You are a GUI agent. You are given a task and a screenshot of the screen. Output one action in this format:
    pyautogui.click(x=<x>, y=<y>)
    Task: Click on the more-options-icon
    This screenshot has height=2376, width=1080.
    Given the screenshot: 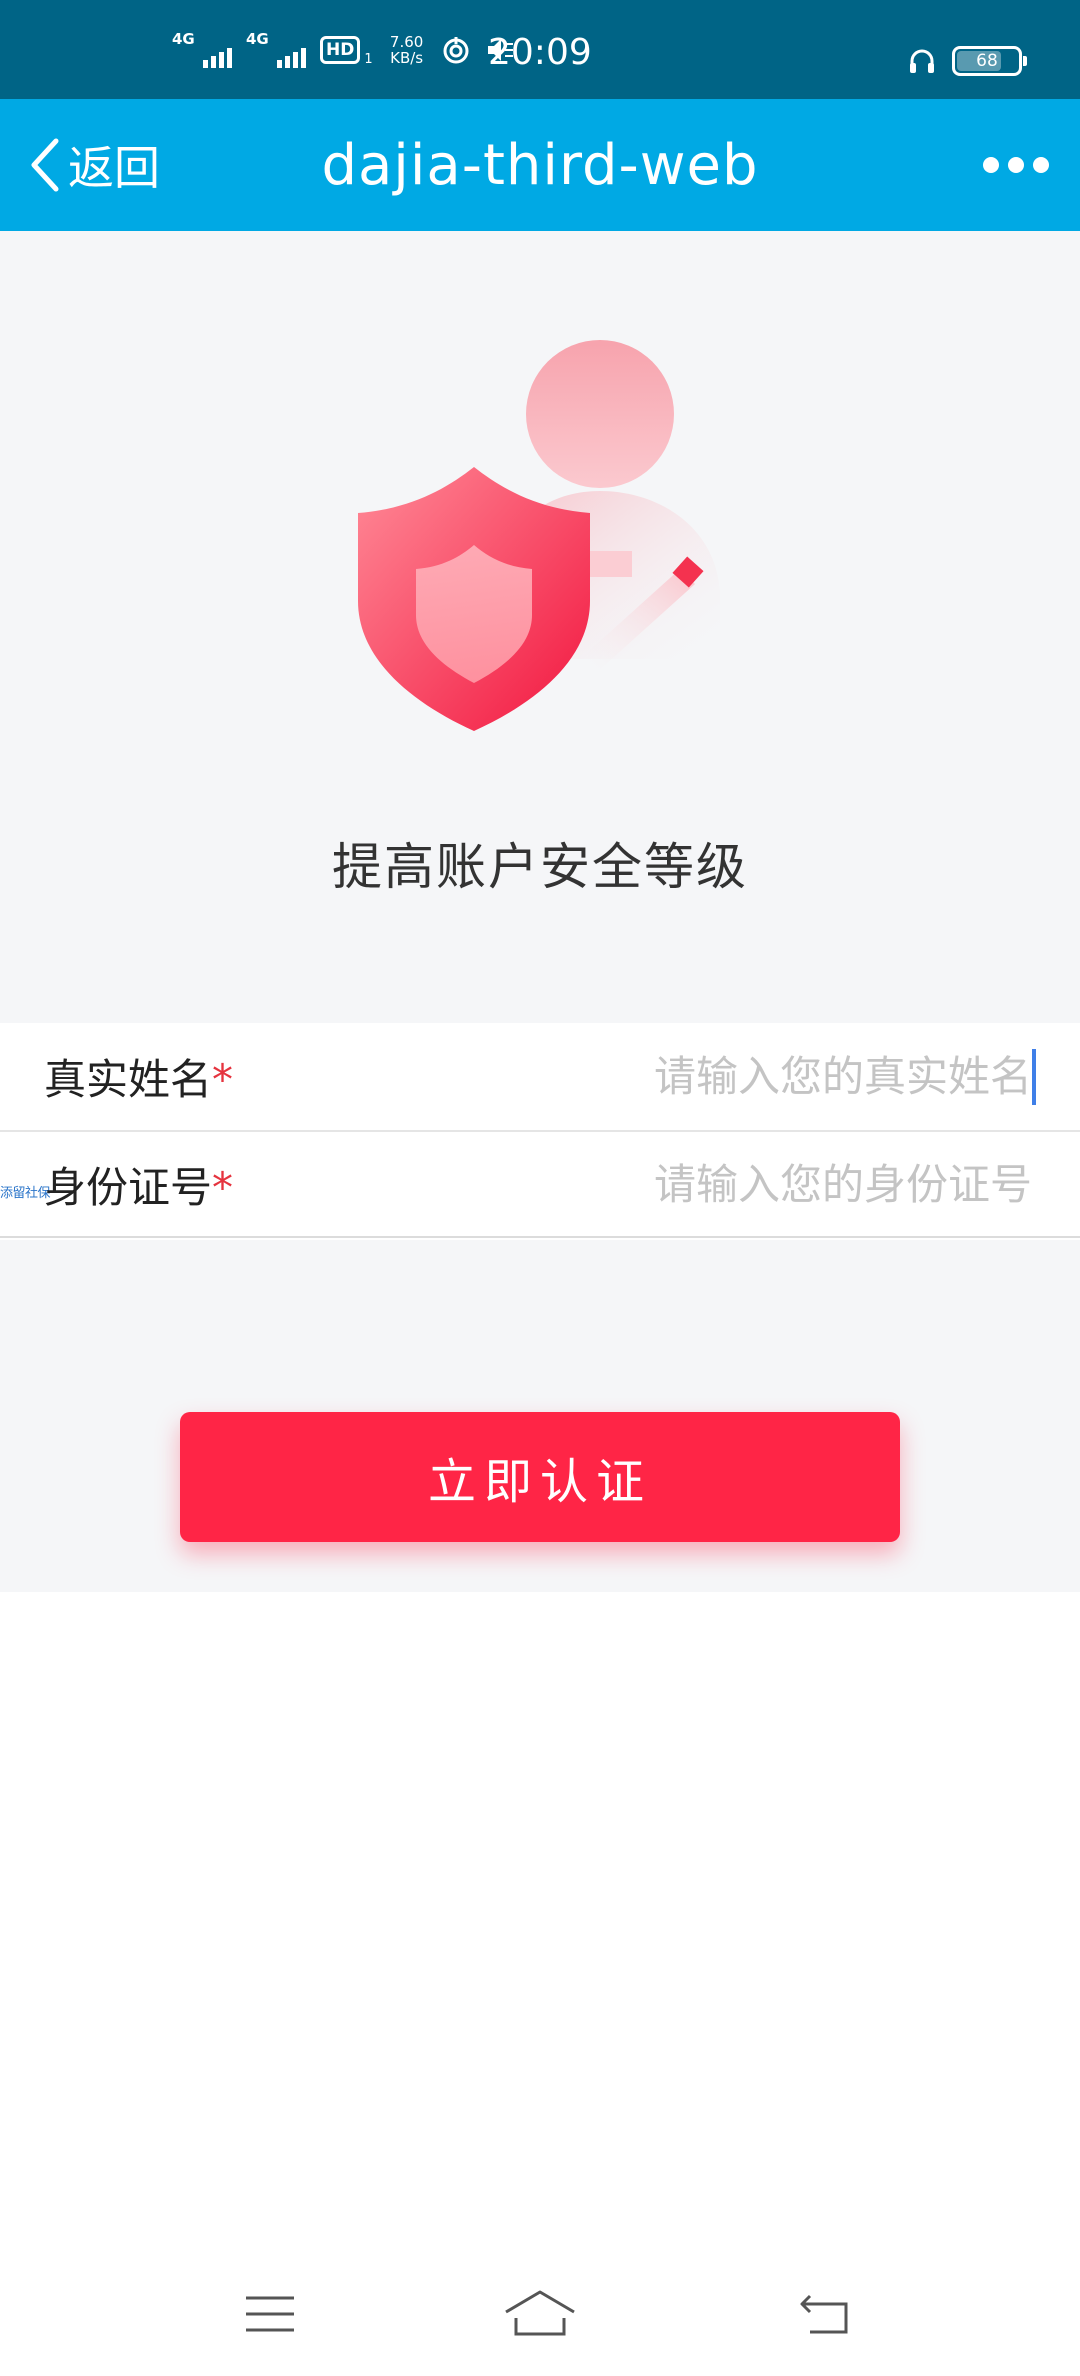 What is the action you would take?
    pyautogui.click(x=1016, y=165)
    